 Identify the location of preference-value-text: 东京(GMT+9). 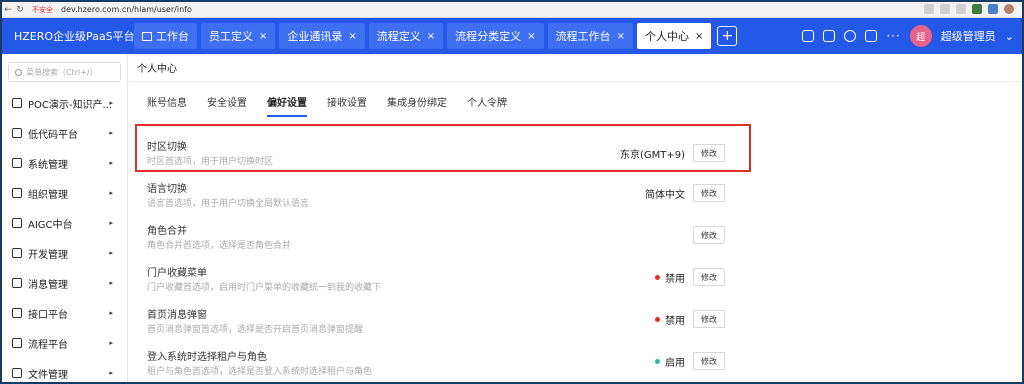
(652, 155).